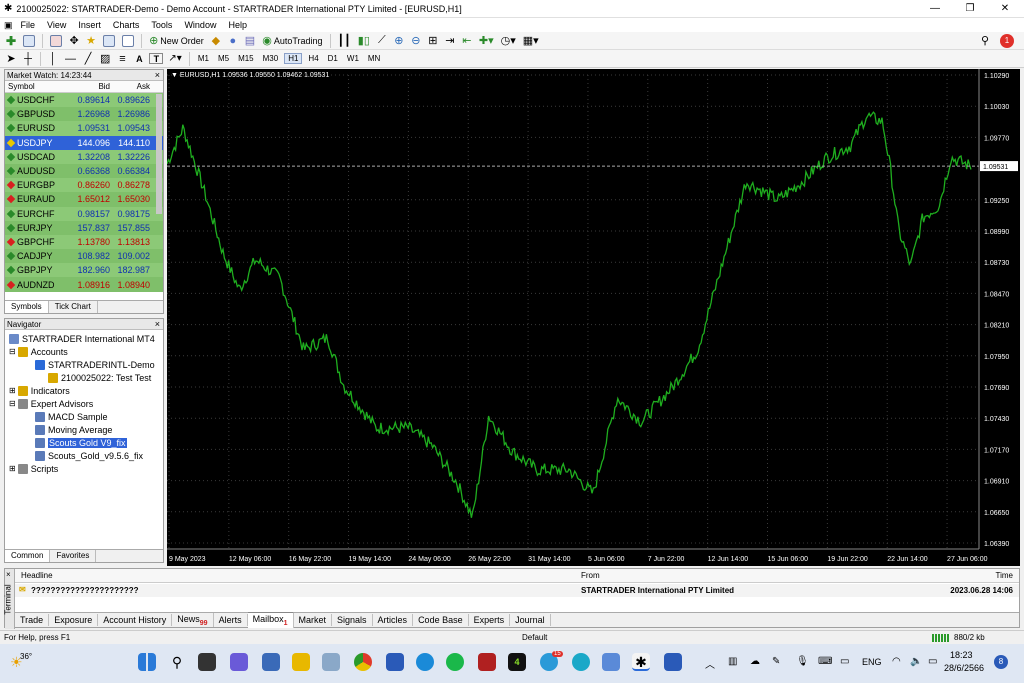 This screenshot has width=1024, height=683. I want to click on terminal-tab-signals: Signals, so click(352, 620).